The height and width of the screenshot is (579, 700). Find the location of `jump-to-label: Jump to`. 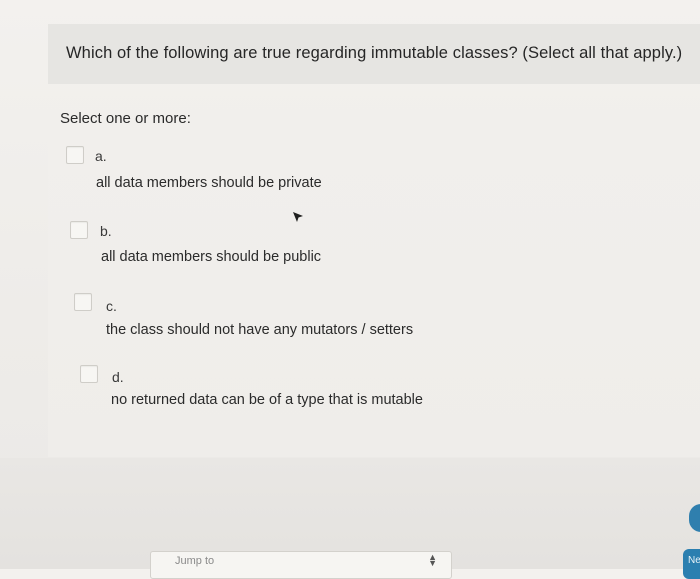

jump-to-label: Jump to is located at coordinates (195, 561).